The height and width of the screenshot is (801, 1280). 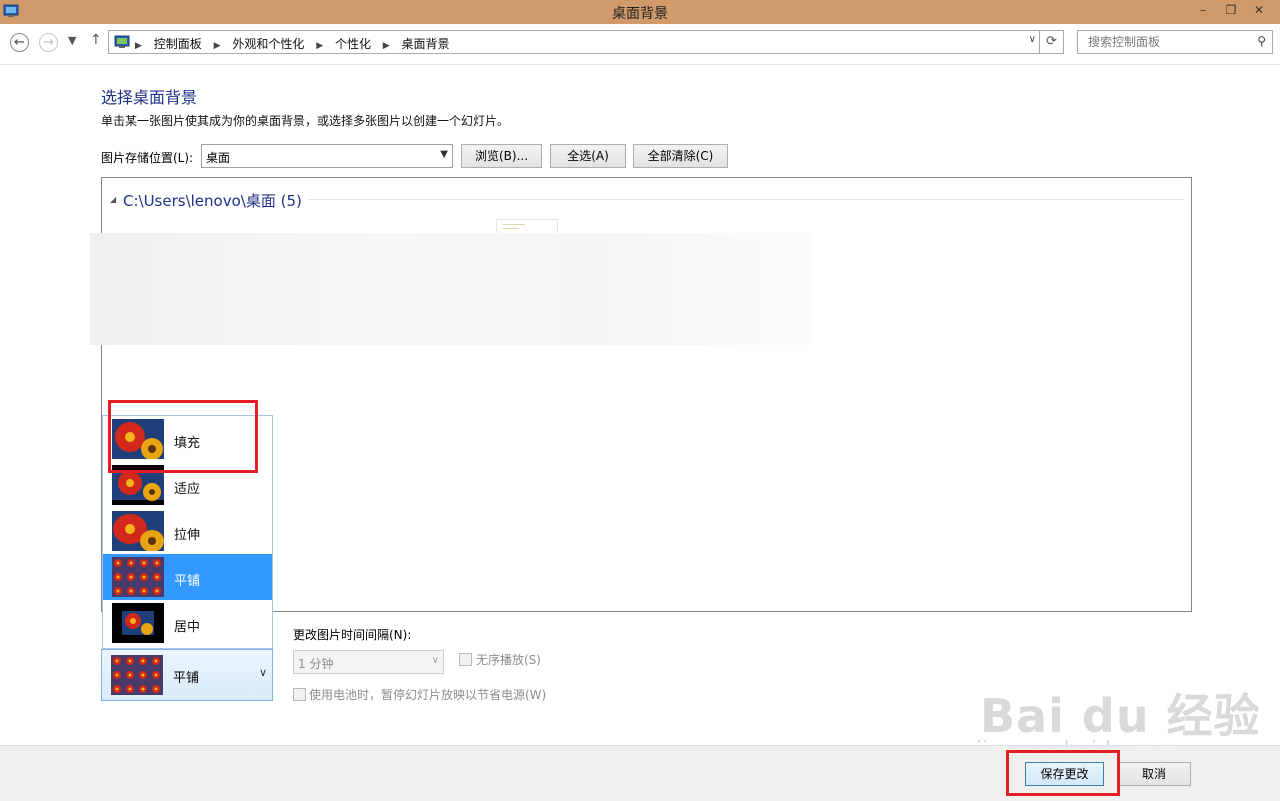 I want to click on cancel-button: 取消, so click(x=1154, y=774).